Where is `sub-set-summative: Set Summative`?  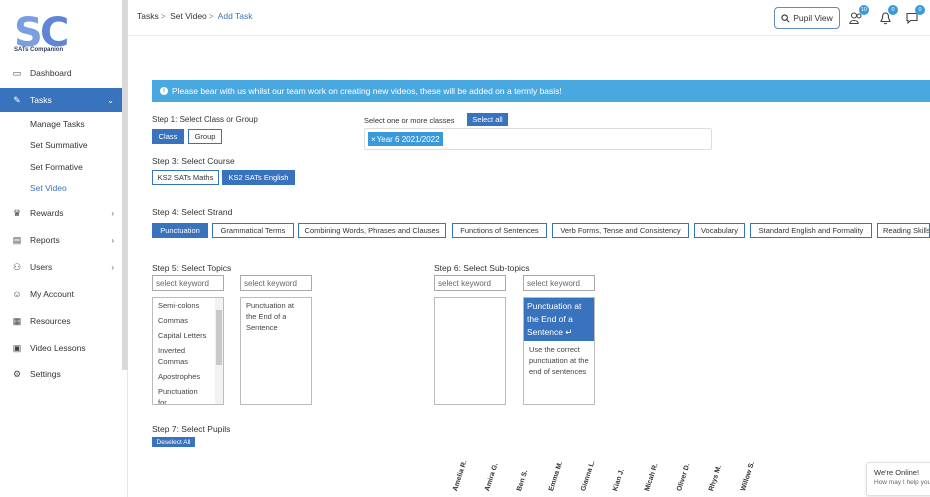
sub-set-summative: Set Summative is located at coordinates (59, 145).